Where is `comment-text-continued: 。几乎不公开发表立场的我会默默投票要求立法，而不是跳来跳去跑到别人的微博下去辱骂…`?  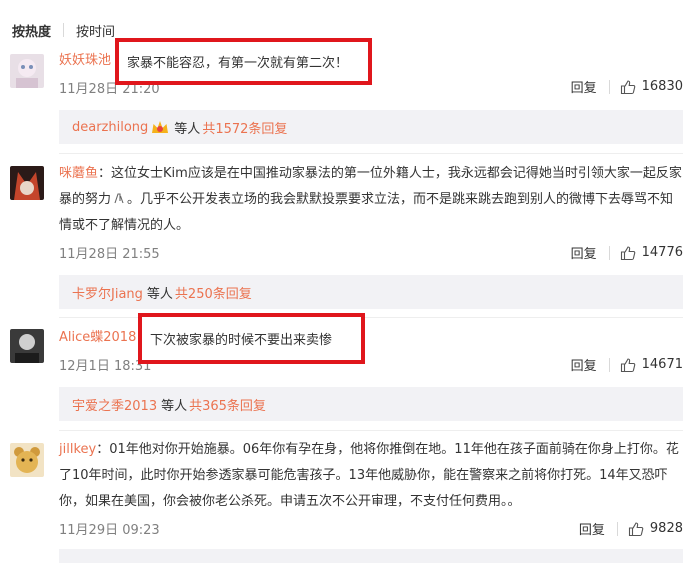
comment-text-continued: 。几乎不公开发表立场的我会默默投票要求立法，而不是跳来跳去跑到别人的微博下去辱骂… is located at coordinates (366, 212).